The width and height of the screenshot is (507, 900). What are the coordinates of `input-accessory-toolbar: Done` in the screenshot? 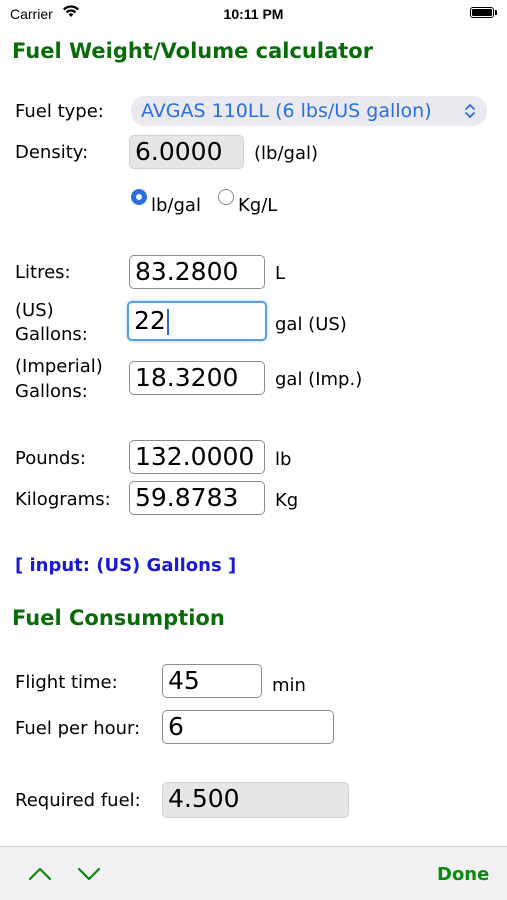 It's located at (253, 873).